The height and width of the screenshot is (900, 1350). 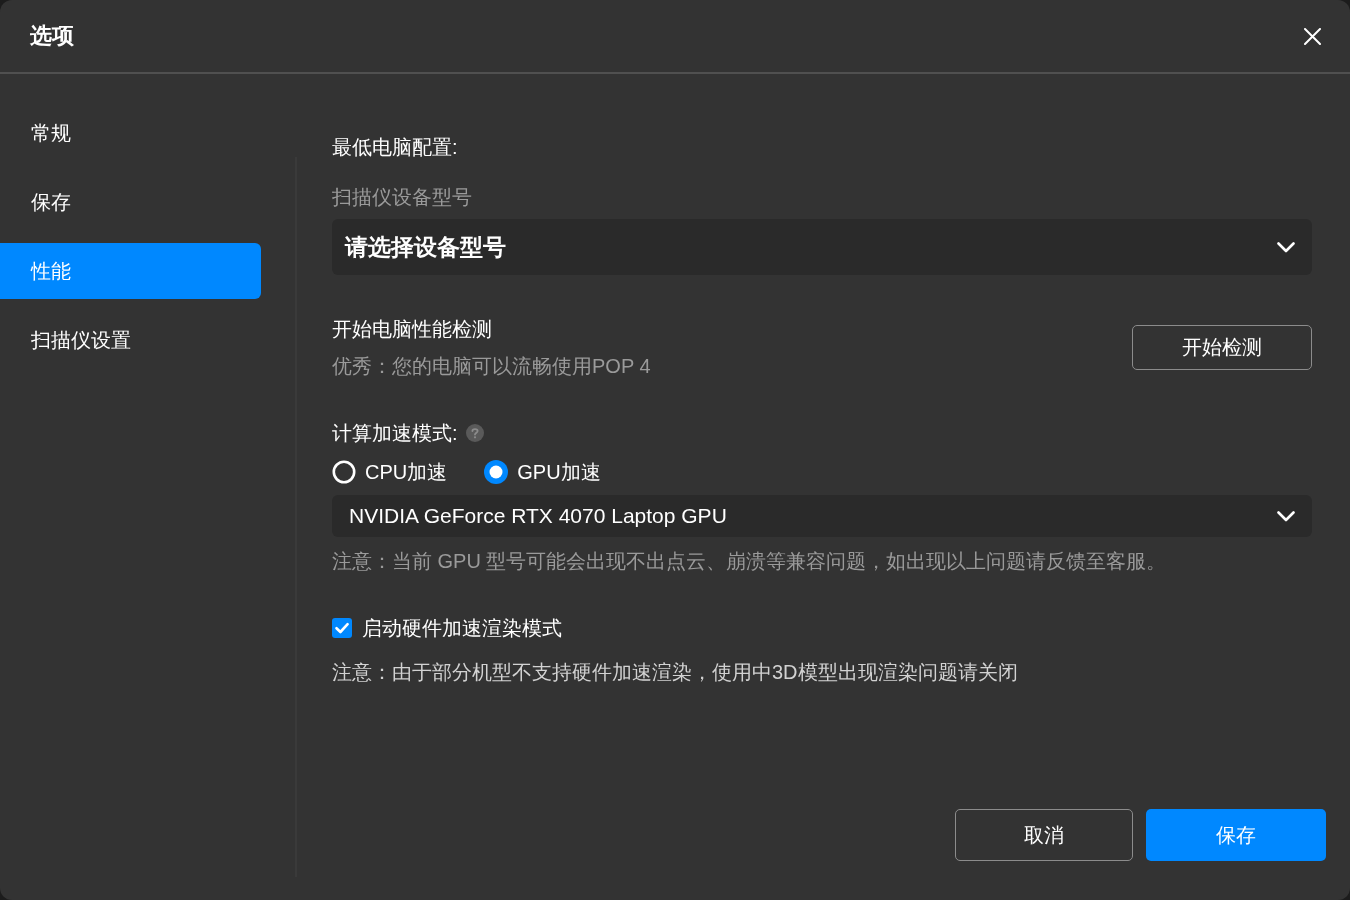 What do you see at coordinates (402, 197) in the screenshot?
I see `field-label: 扫描仪设备型号` at bounding box center [402, 197].